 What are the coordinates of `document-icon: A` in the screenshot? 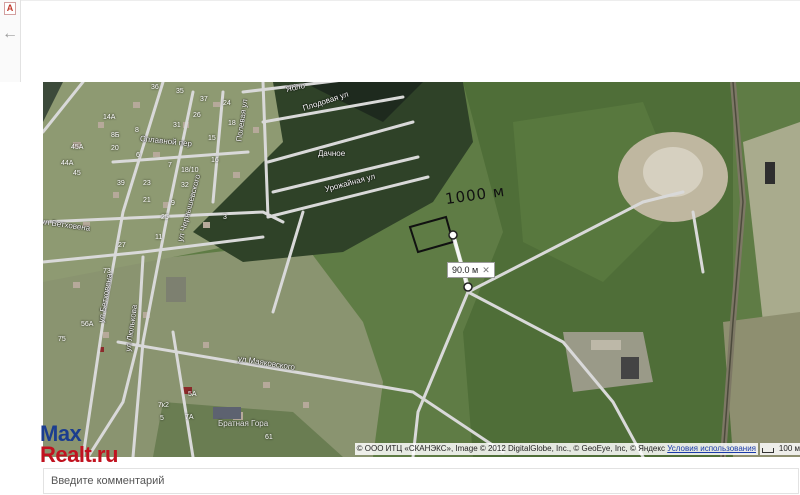 It's located at (10, 8).